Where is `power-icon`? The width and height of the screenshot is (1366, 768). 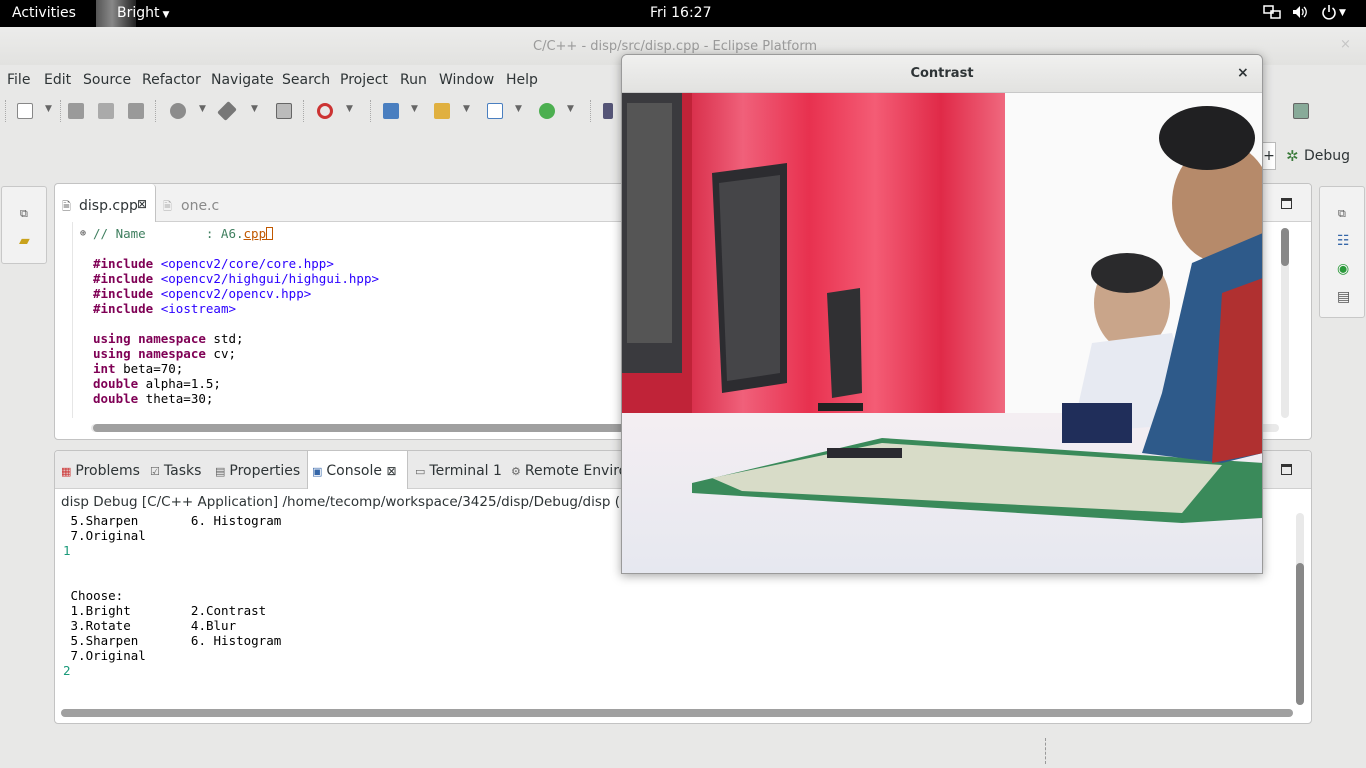
power-icon is located at coordinates (1329, 14).